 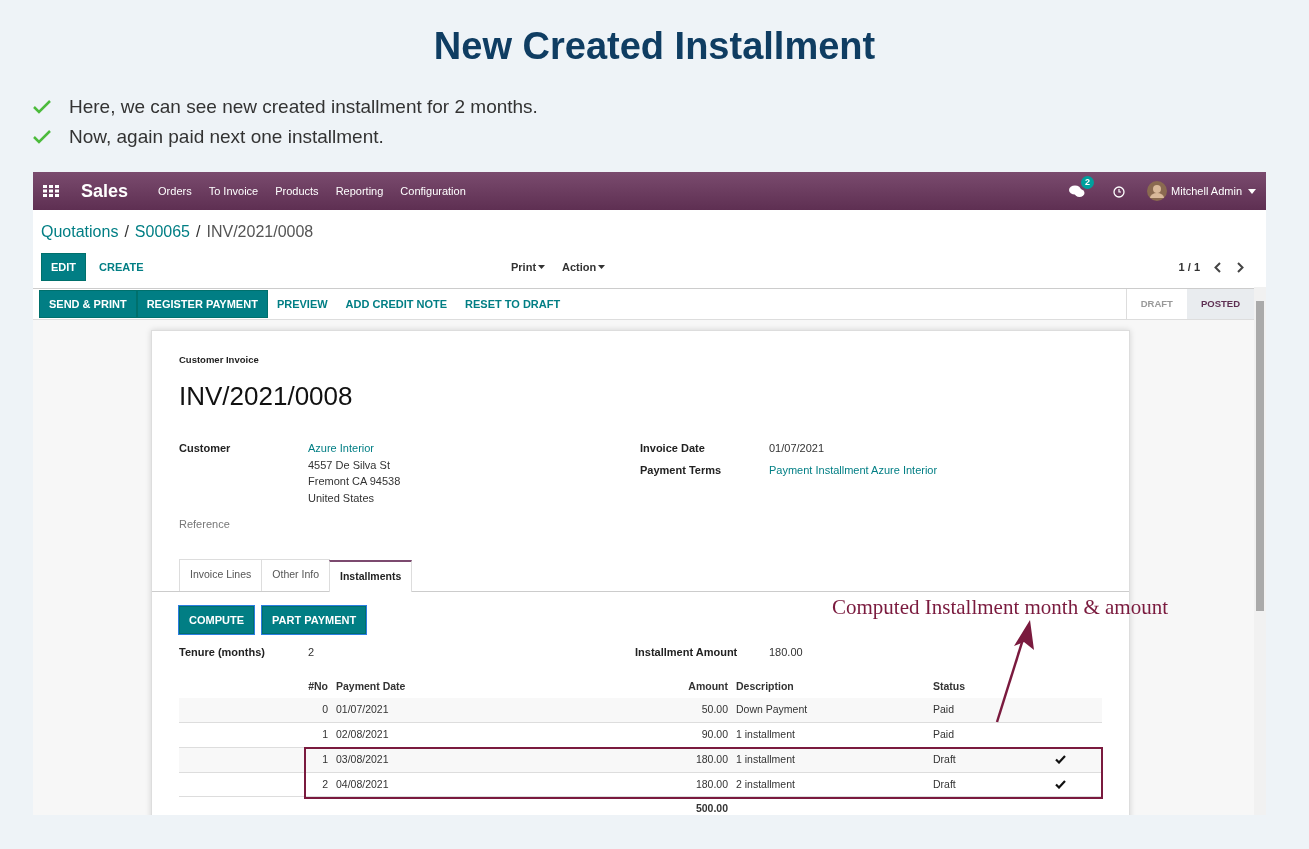 What do you see at coordinates (677, 710) in the screenshot?
I see `table-cell: 50.00` at bounding box center [677, 710].